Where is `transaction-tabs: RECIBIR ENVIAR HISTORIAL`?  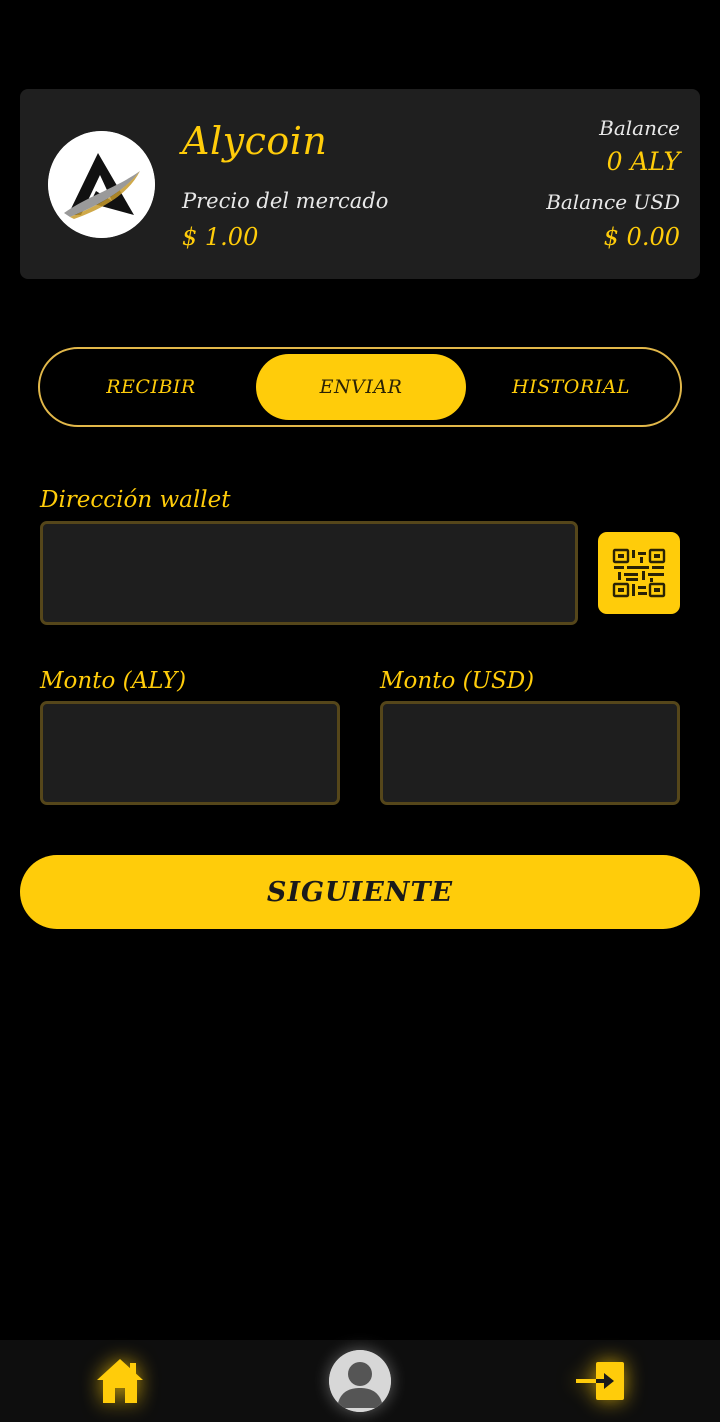 transaction-tabs: RECIBIR ENVIAR HISTORIAL is located at coordinates (360, 387).